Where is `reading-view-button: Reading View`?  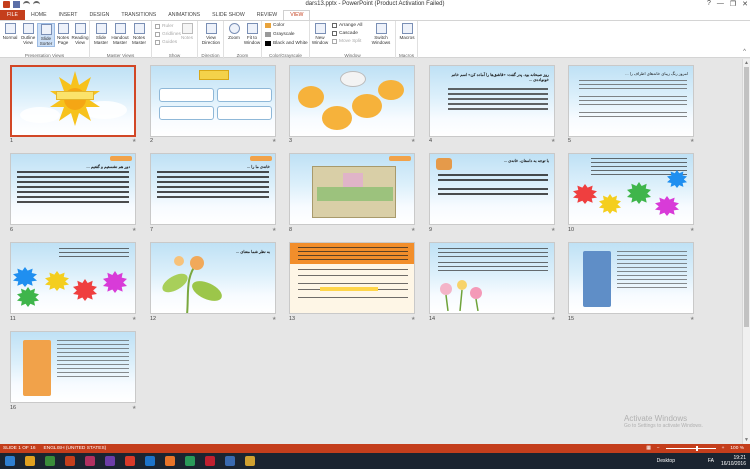 reading-view-button: Reading View is located at coordinates (80, 34).